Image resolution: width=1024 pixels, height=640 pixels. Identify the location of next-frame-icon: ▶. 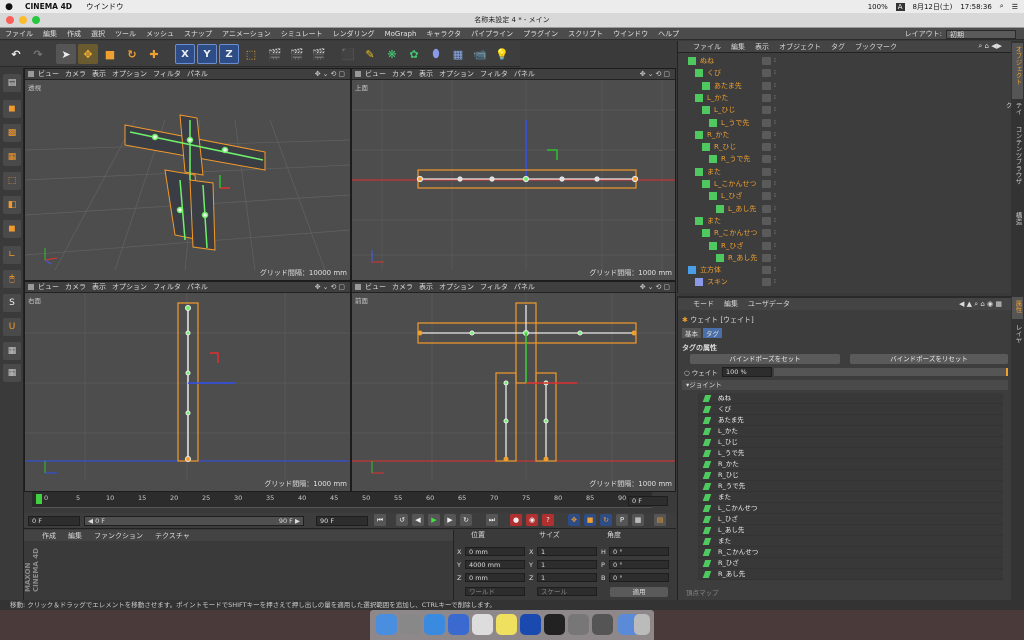
(450, 520).